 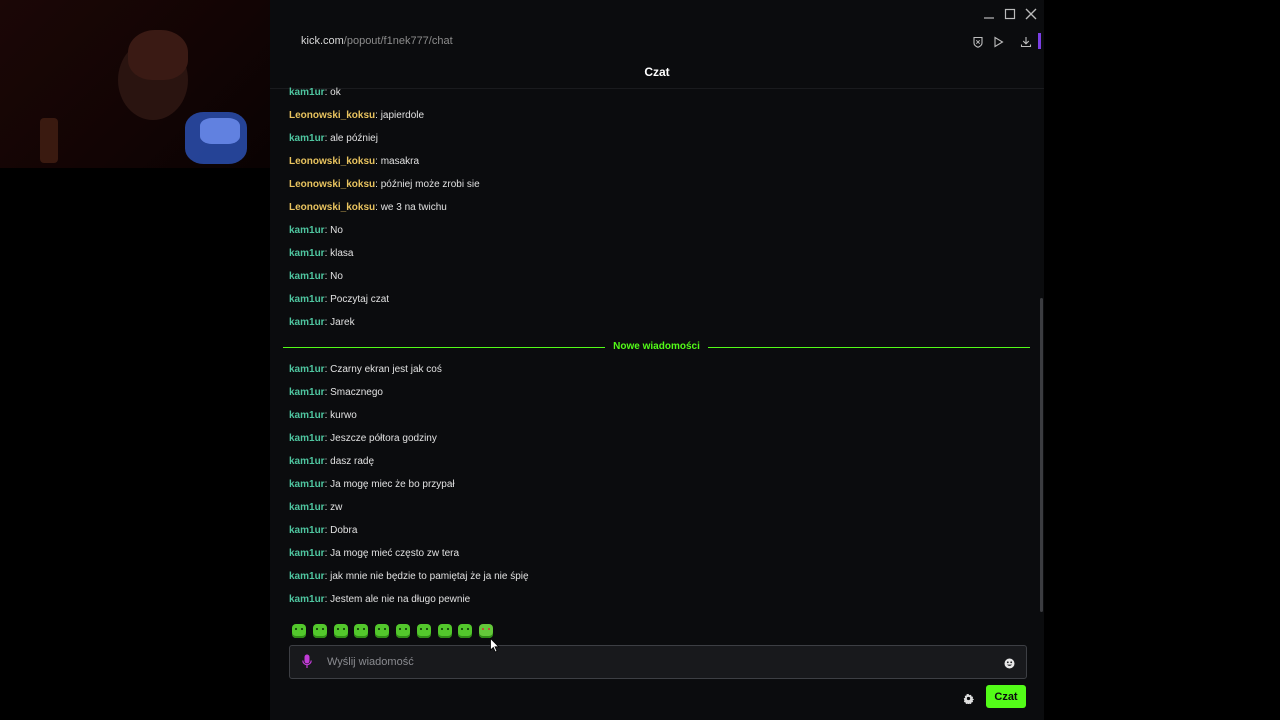 I want to click on chat-message-text: Jestem ale nie na długo pewnie, so click(x=400, y=599).